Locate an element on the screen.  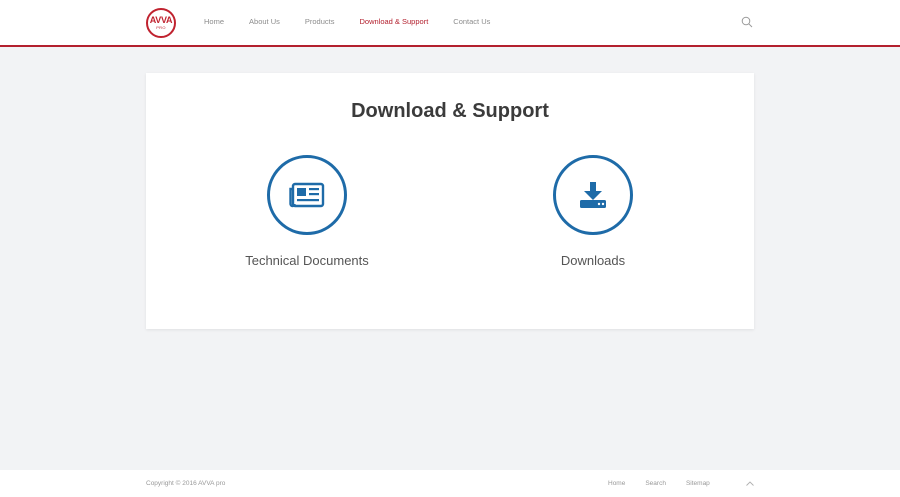
download-icon is located at coordinates (593, 195).